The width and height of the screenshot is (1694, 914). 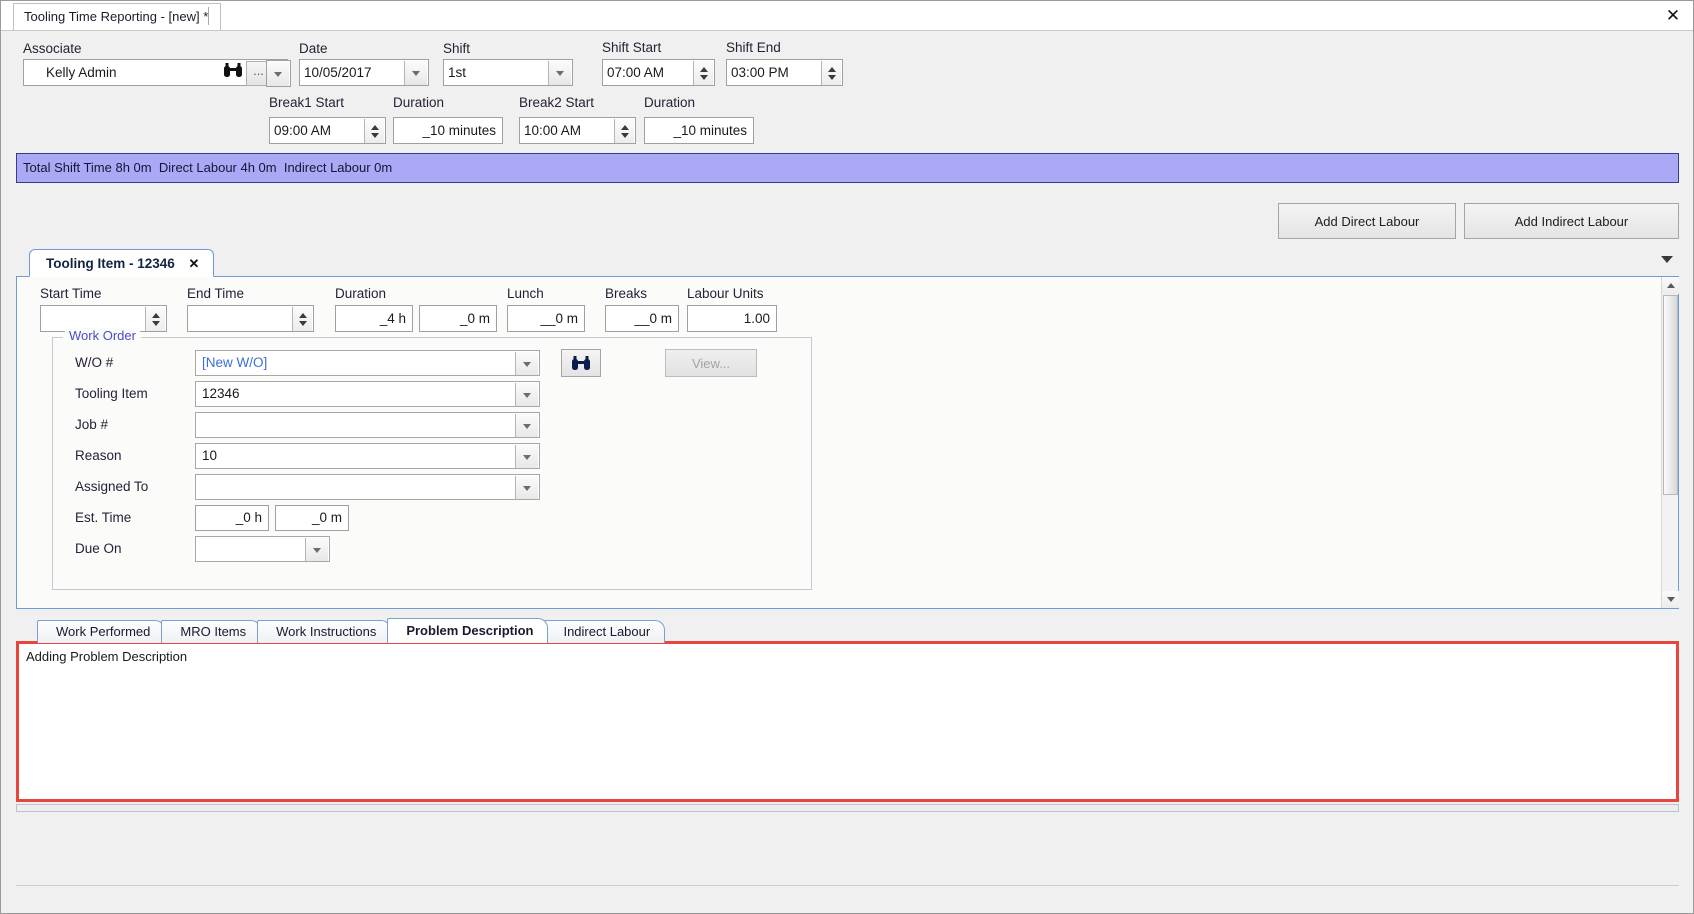 What do you see at coordinates (211, 631) in the screenshot?
I see `tab-mro-items: MRO Items` at bounding box center [211, 631].